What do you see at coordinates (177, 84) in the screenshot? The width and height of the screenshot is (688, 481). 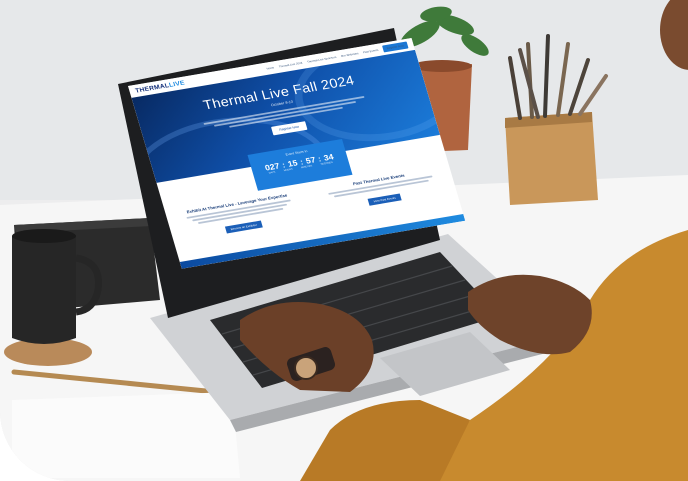 I see `logo-word-live: LIVE` at bounding box center [177, 84].